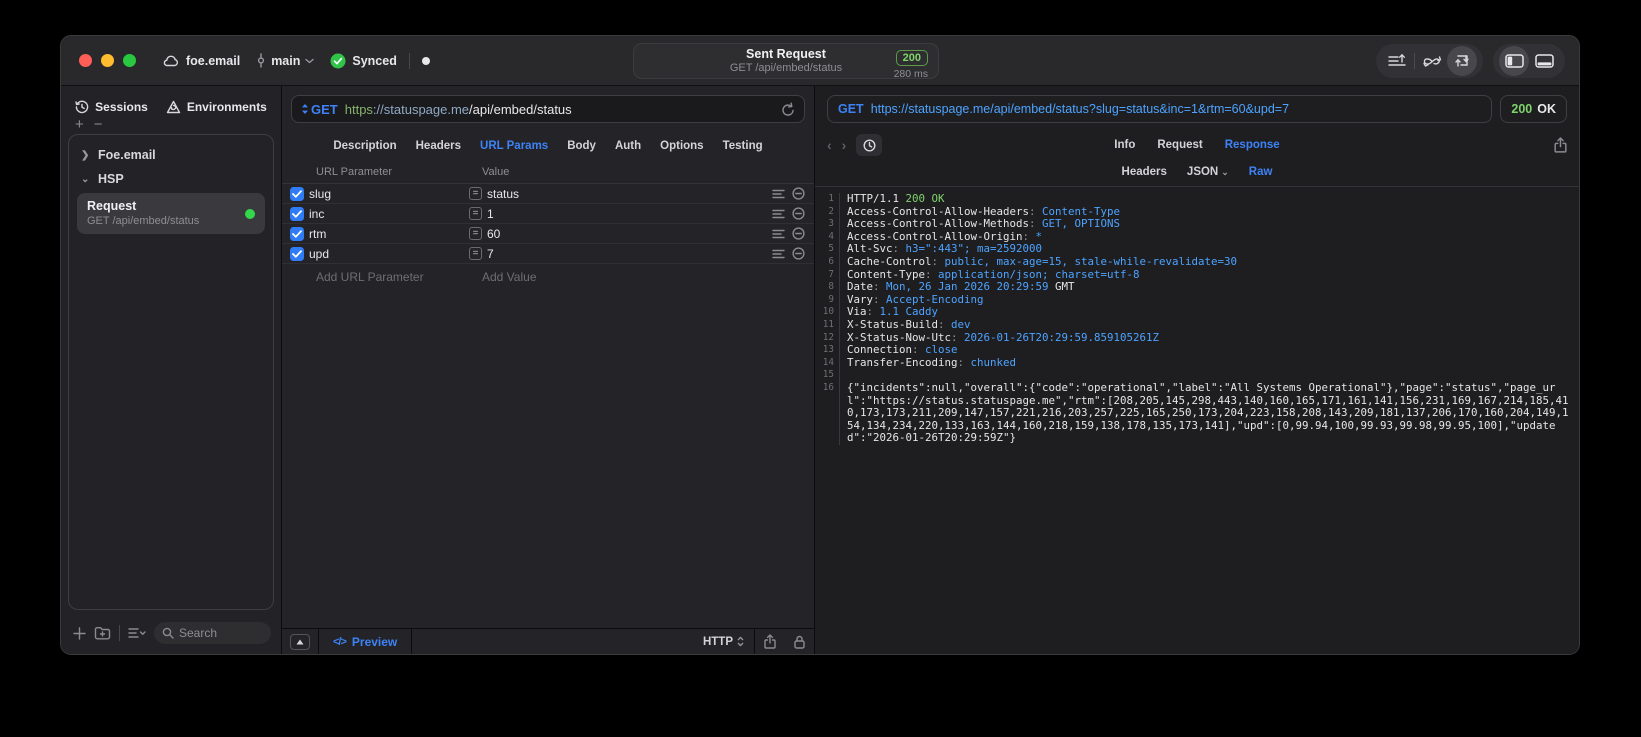  What do you see at coordinates (844, 145) in the screenshot?
I see `history-forward-button: ›` at bounding box center [844, 145].